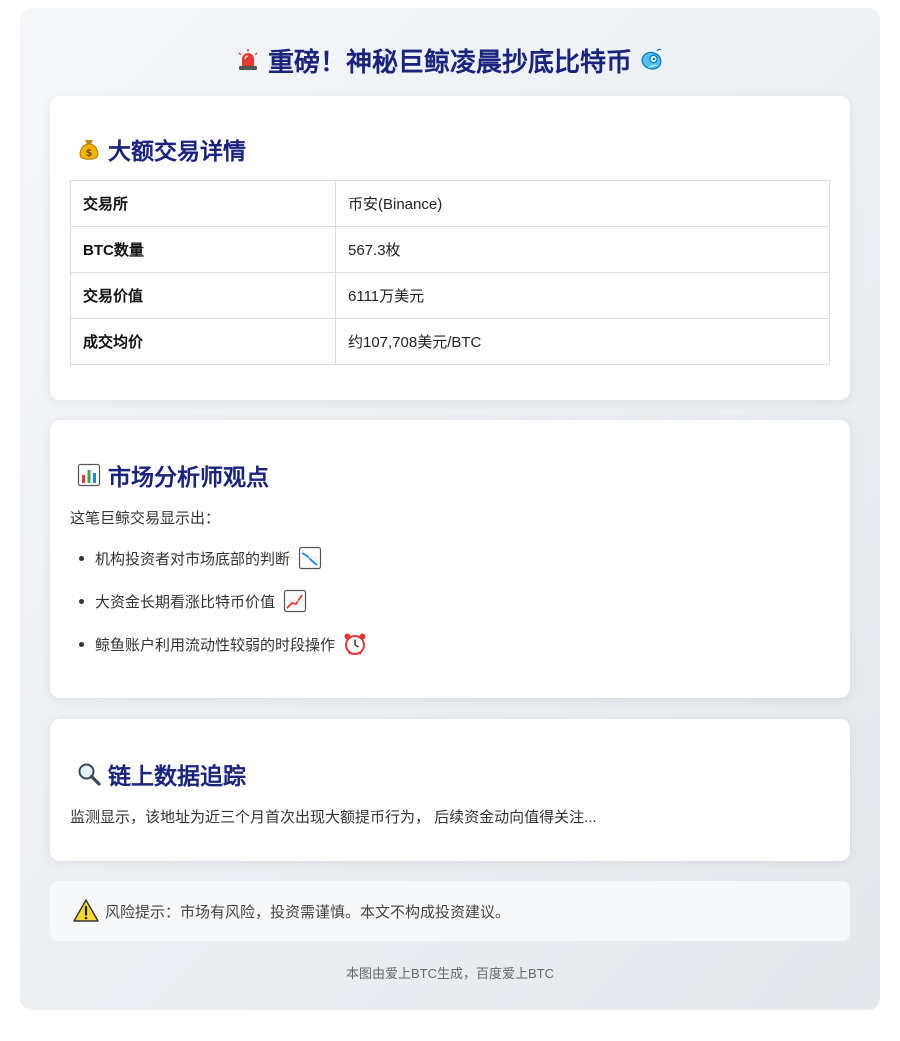  I want to click on siren-icon, so click(248, 60).